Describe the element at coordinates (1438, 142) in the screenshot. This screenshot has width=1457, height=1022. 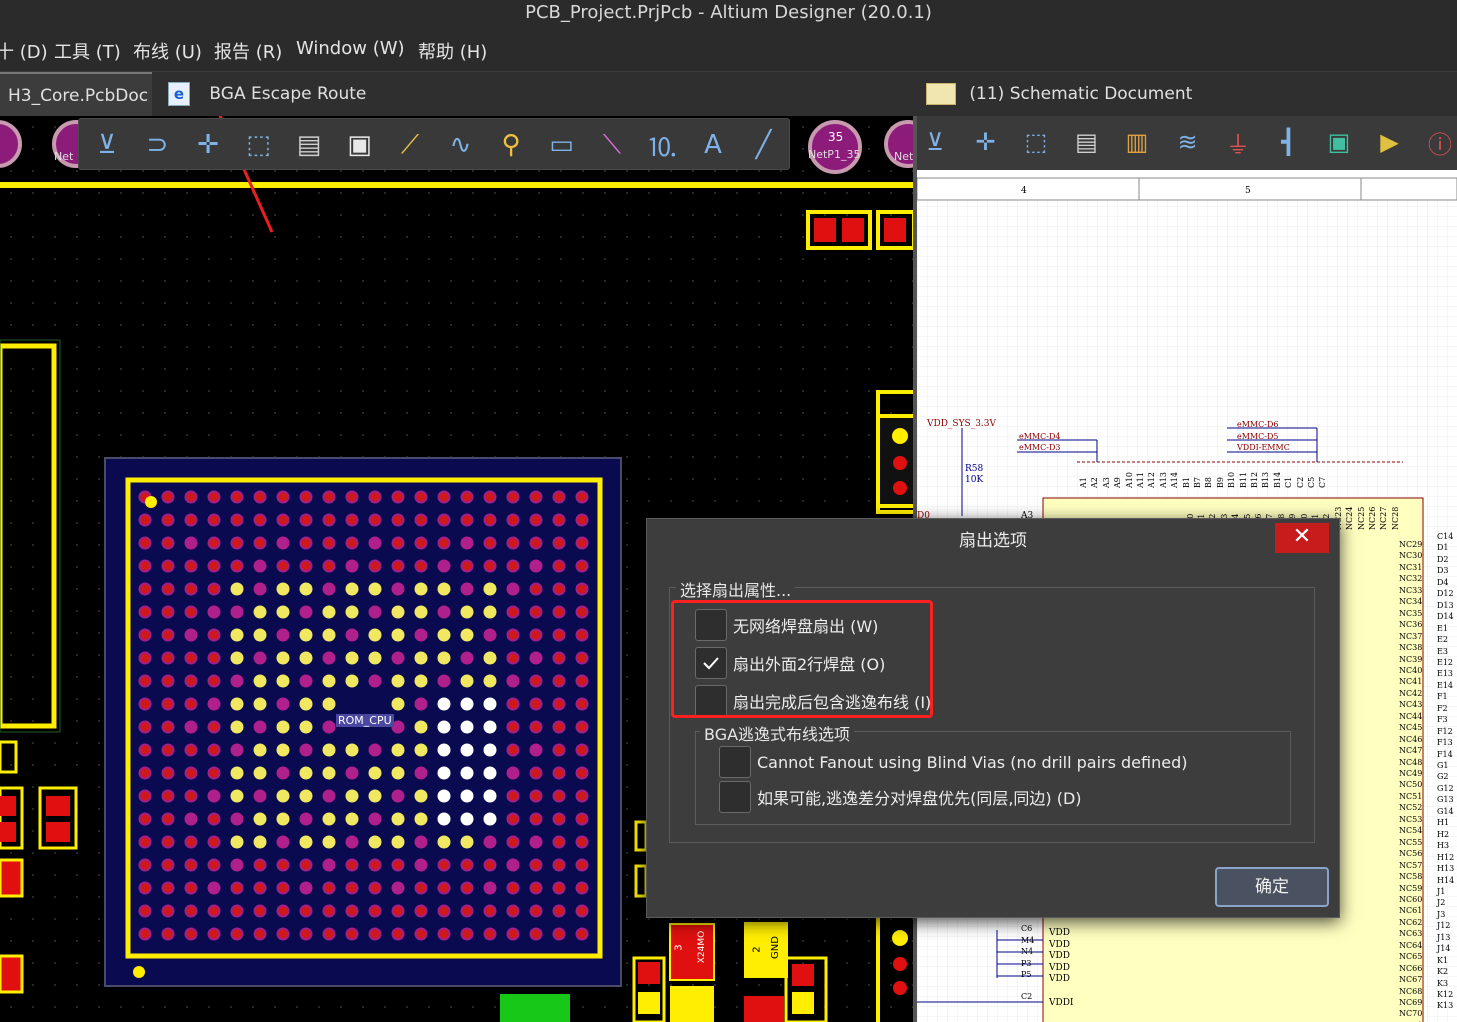
I see `directive-icon: ⓘ` at that location.